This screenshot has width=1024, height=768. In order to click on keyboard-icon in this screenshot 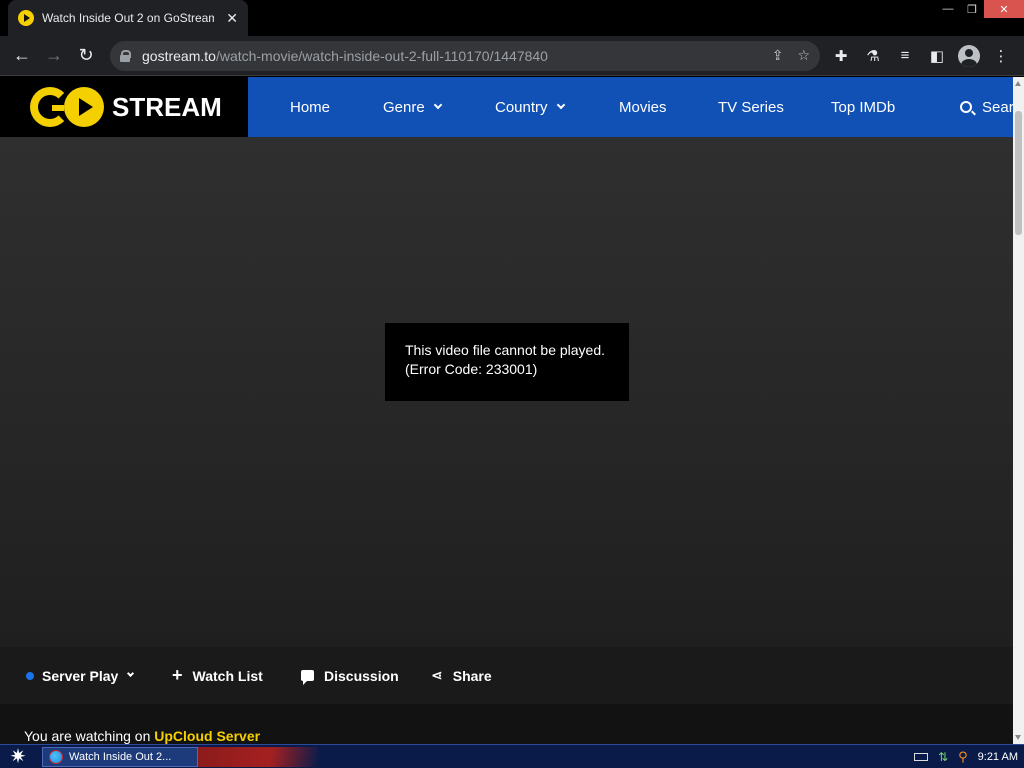, I will do `click(921, 757)`.